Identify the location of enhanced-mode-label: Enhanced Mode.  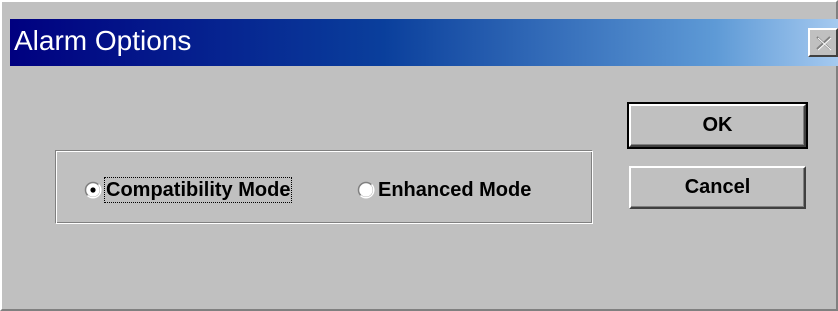
(455, 190).